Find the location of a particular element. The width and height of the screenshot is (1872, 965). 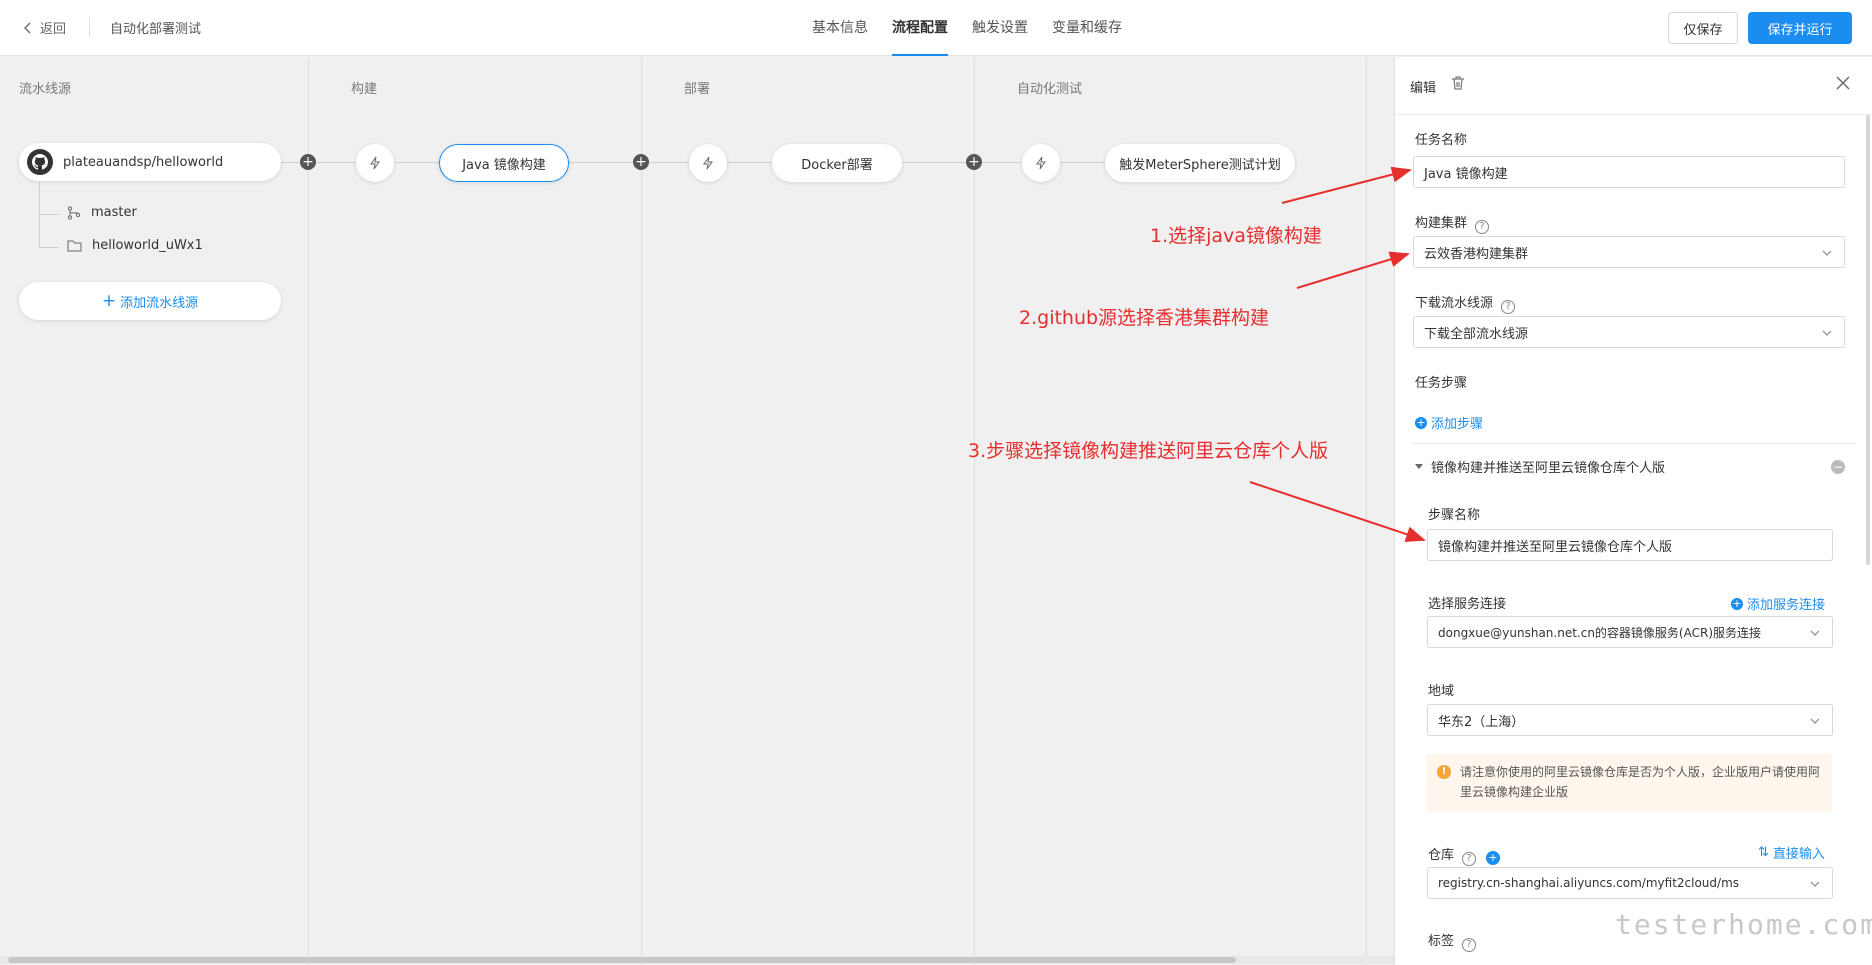

step-header: 镜像构建并推送至阿里云镜像仓库个人版 is located at coordinates (1540, 466).